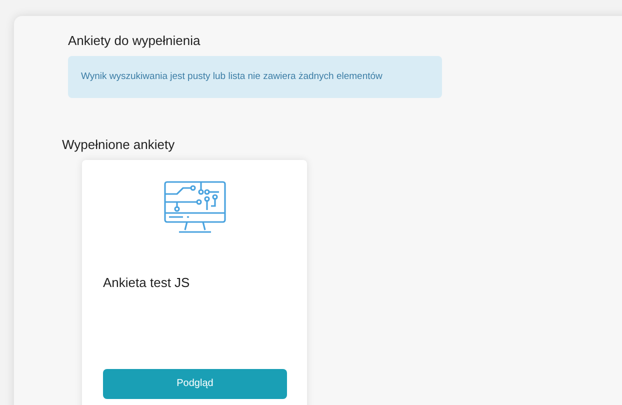 This screenshot has height=405, width=622. I want to click on empty-list-message: Wynik wyszukiwania jest pusty lub lista nie zawiera żadnych elementów, so click(255, 77).